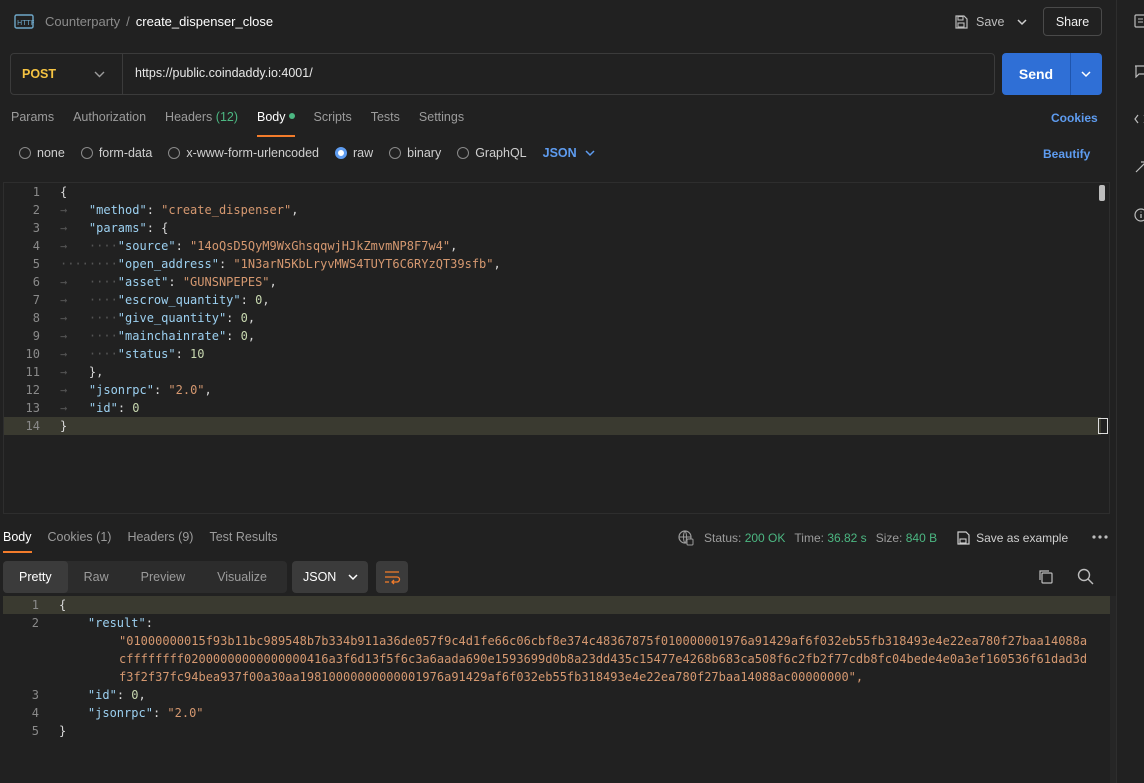 The width and height of the screenshot is (1144, 783). What do you see at coordinates (63, 605) in the screenshot?
I see `code-text: {` at bounding box center [63, 605].